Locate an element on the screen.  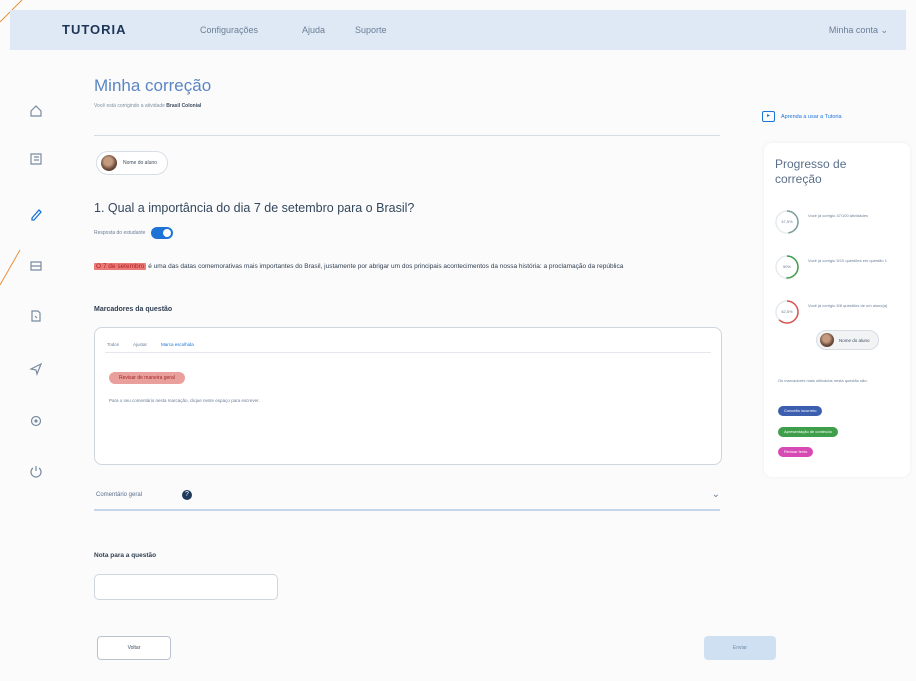
toggle-label: Resposta do estudante is located at coordinates (120, 233).